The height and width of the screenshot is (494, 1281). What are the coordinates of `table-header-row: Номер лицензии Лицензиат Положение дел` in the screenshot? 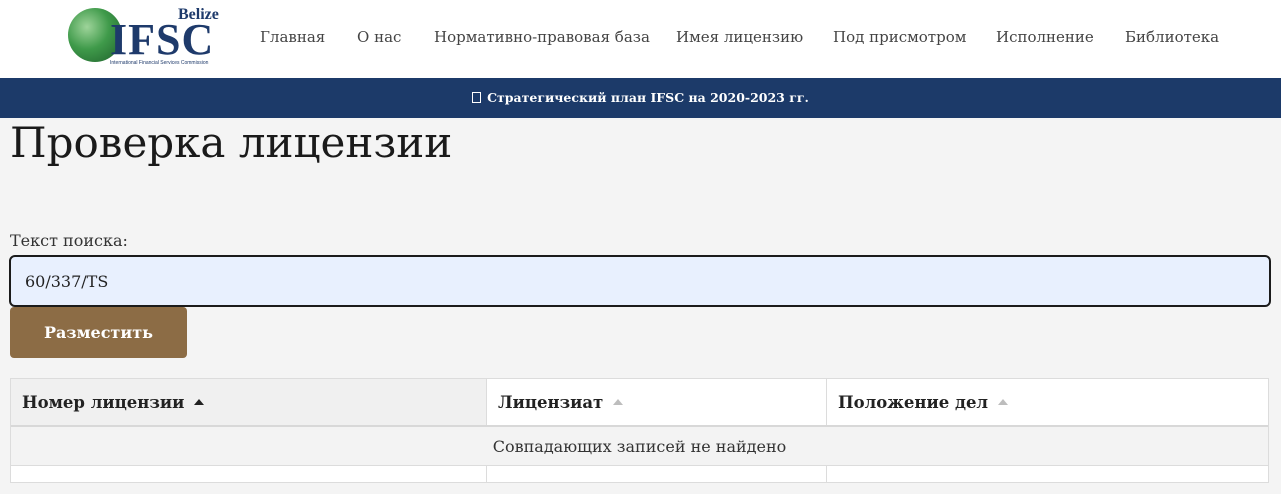 It's located at (639, 403).